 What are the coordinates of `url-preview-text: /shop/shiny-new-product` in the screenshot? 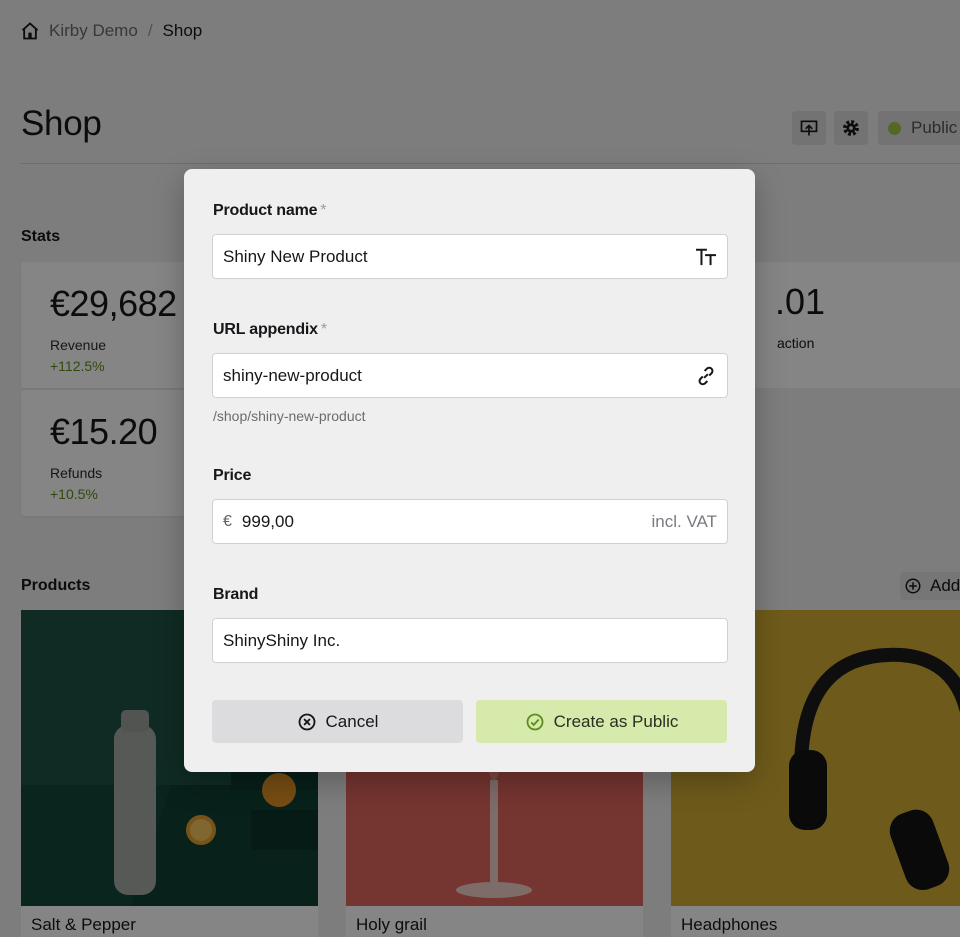 It's located at (289, 416).